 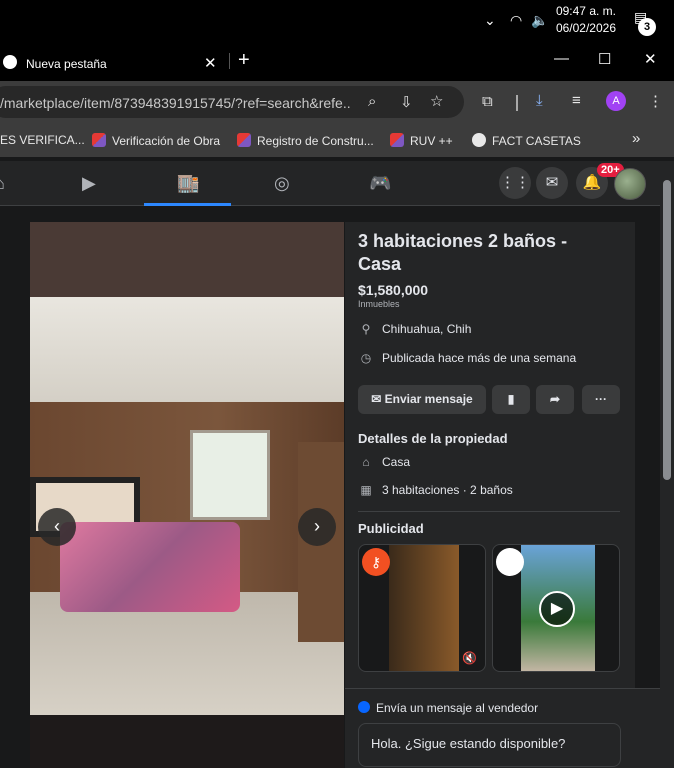 I want to click on more-icon: ···, so click(x=601, y=399).